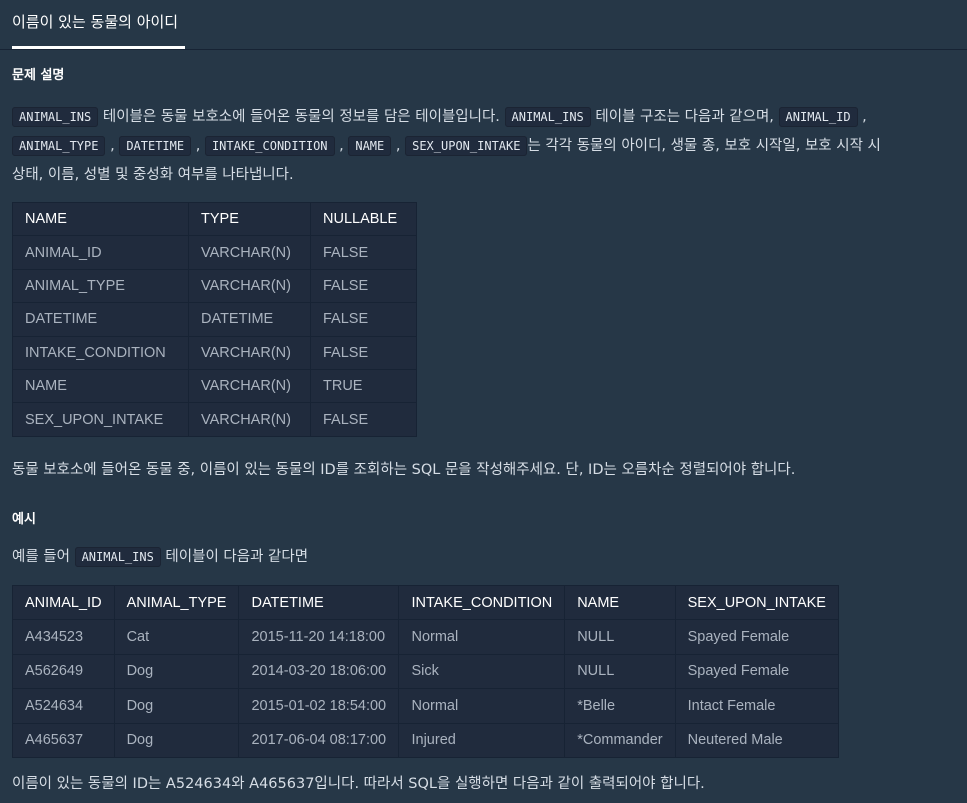 Image resolution: width=967 pixels, height=803 pixels. Describe the element at coordinates (319, 671) in the screenshot. I see `table-cell: 2014-03-20 18:06:00` at that location.